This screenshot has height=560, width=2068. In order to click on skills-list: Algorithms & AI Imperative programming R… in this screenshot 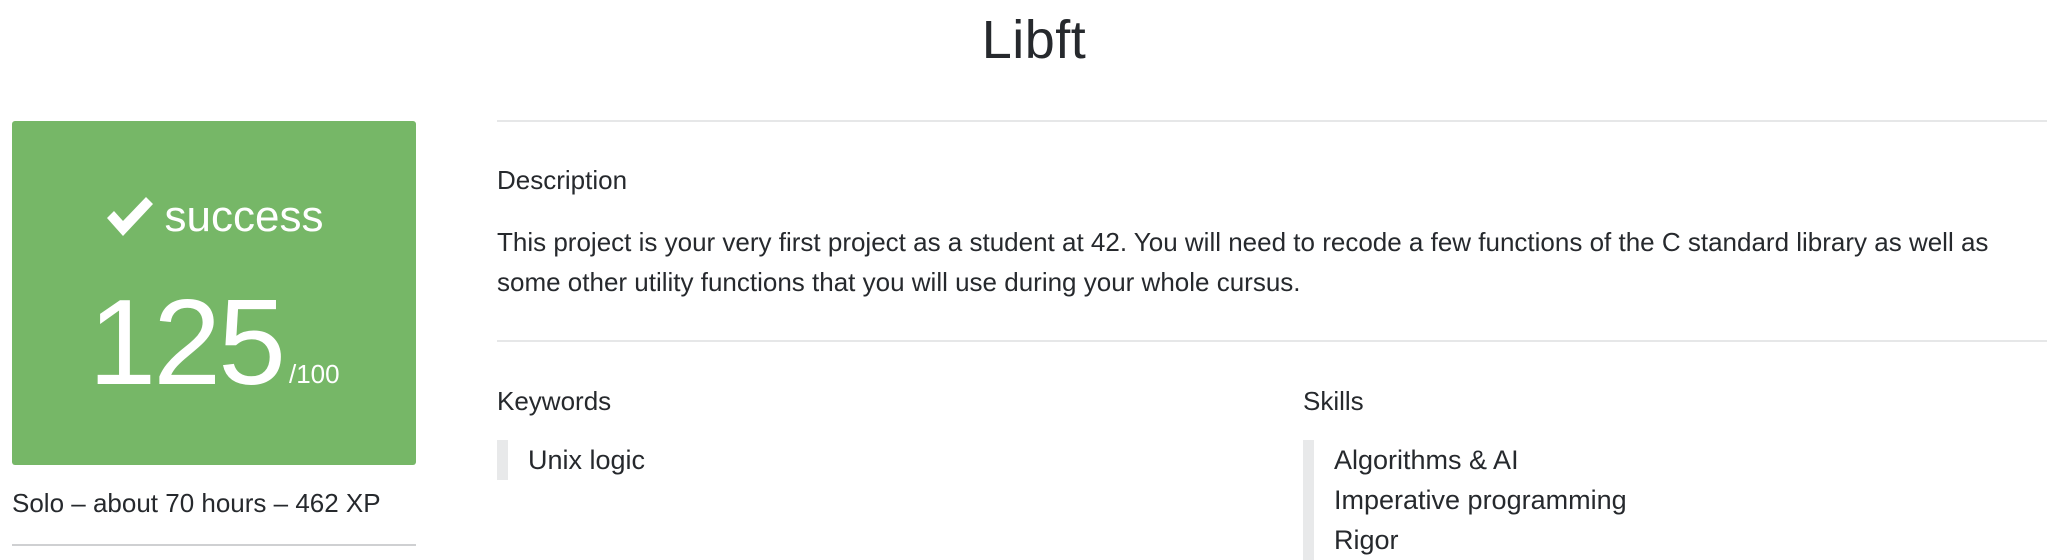, I will do `click(1465, 500)`.